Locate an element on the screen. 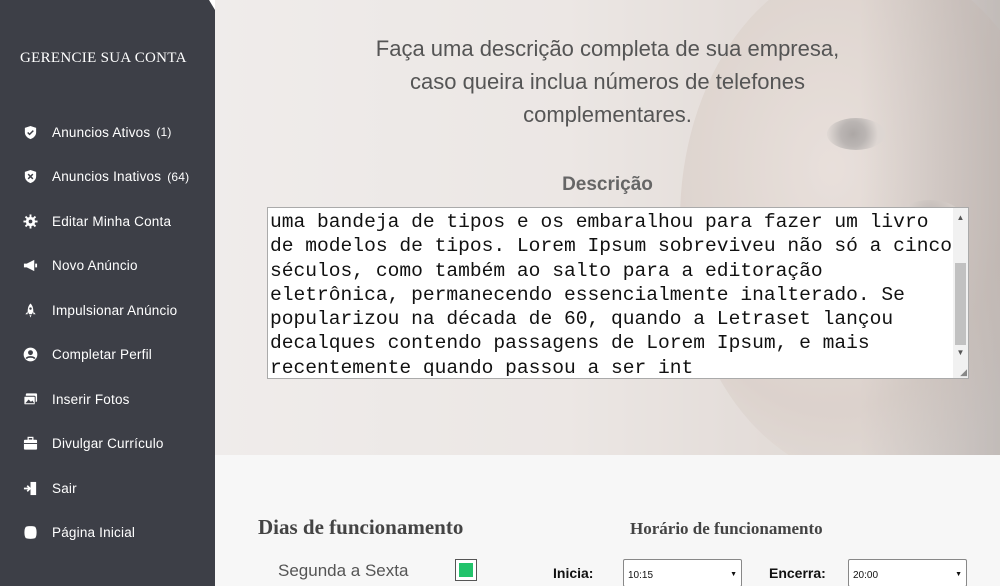  sidebar-item-label: Anuncios Inativos is located at coordinates (107, 177).